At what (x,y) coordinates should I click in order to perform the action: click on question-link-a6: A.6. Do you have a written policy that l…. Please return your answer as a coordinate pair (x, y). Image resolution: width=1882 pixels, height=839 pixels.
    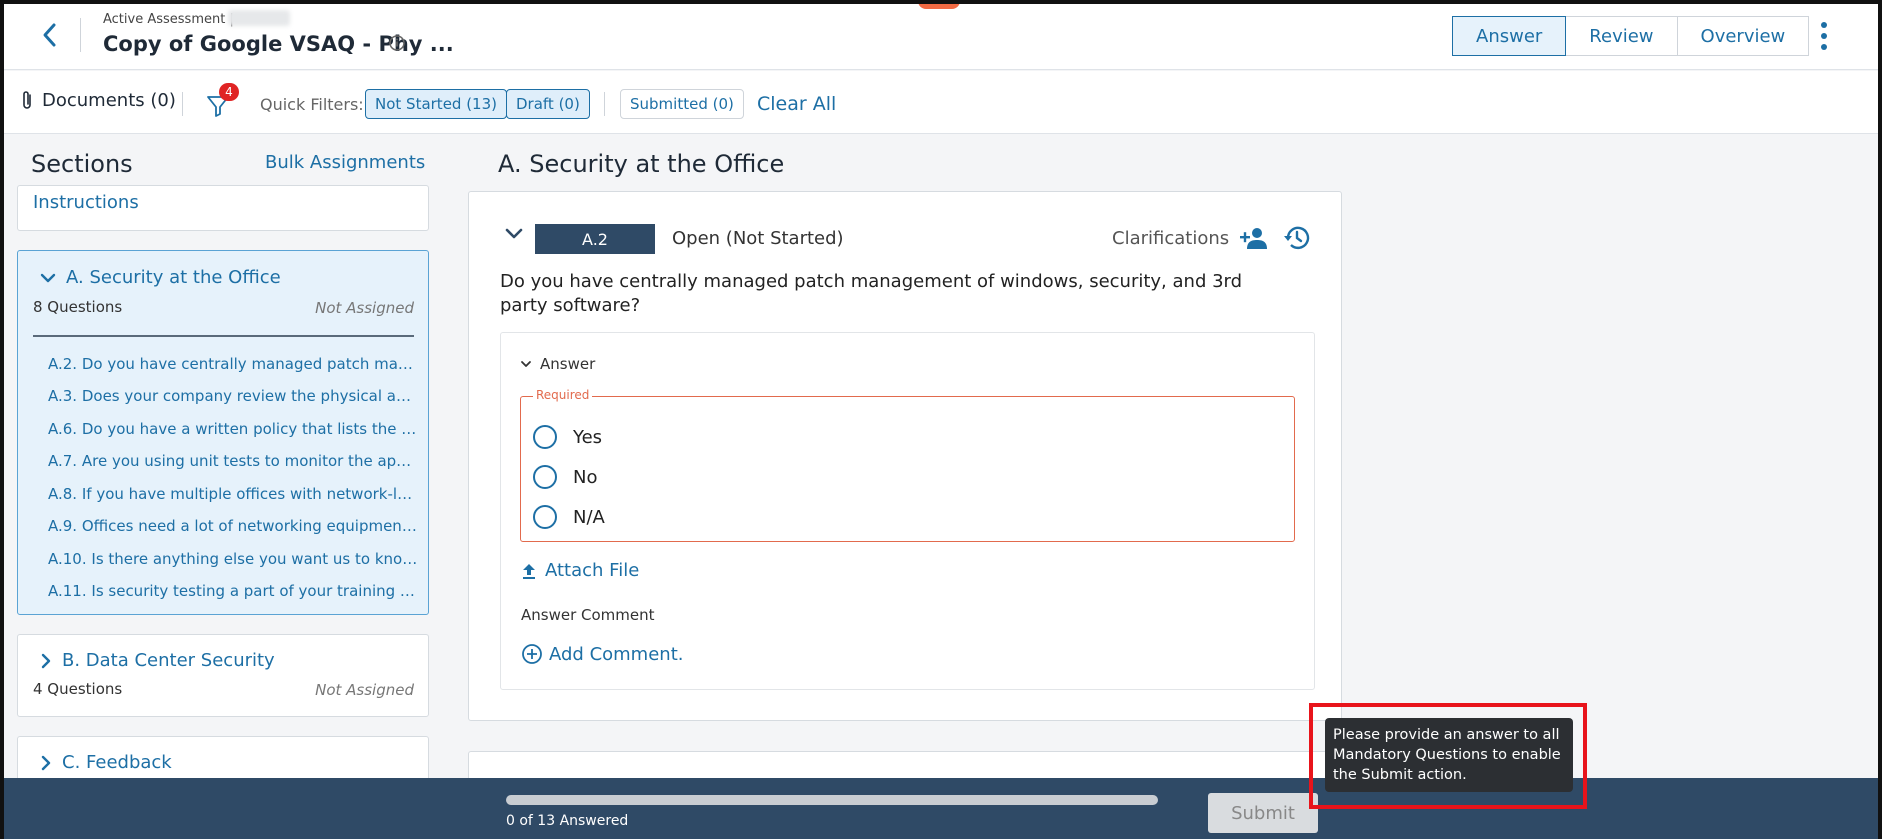
    Looking at the image, I should click on (234, 429).